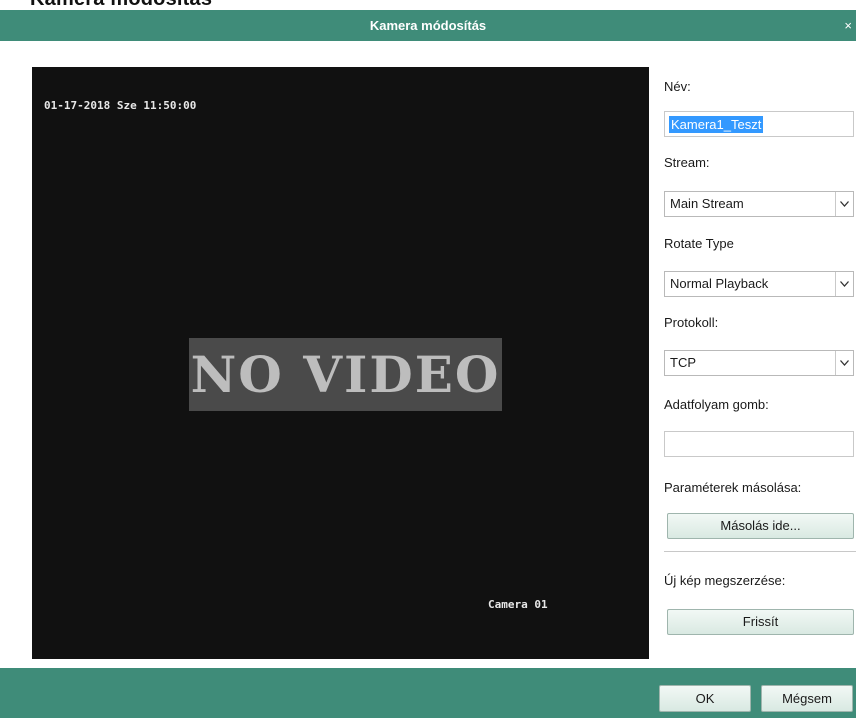 The height and width of the screenshot is (718, 856). Describe the element at coordinates (760, 551) in the screenshot. I see `divider` at that location.